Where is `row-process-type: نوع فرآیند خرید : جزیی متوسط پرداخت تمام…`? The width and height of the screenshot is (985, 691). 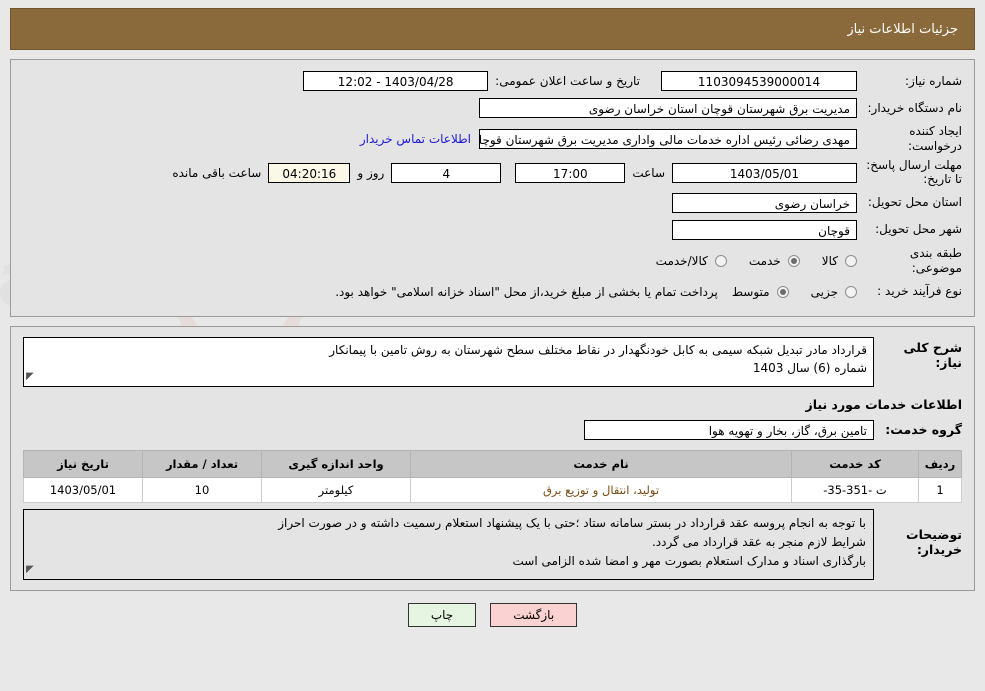 row-process-type: نوع فرآیند خرید : جزیی متوسط پرداخت تمام… is located at coordinates (492, 292).